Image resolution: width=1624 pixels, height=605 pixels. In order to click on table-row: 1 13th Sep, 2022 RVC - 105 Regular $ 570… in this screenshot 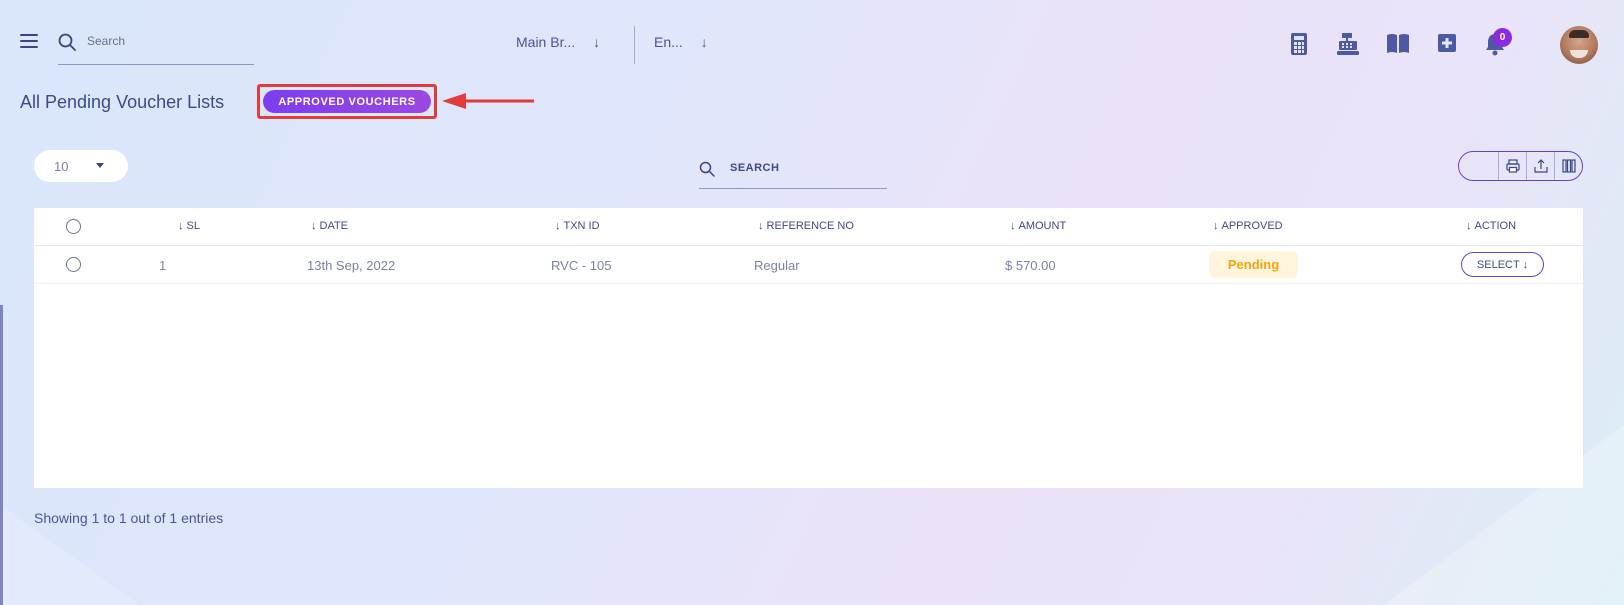, I will do `click(808, 265)`.